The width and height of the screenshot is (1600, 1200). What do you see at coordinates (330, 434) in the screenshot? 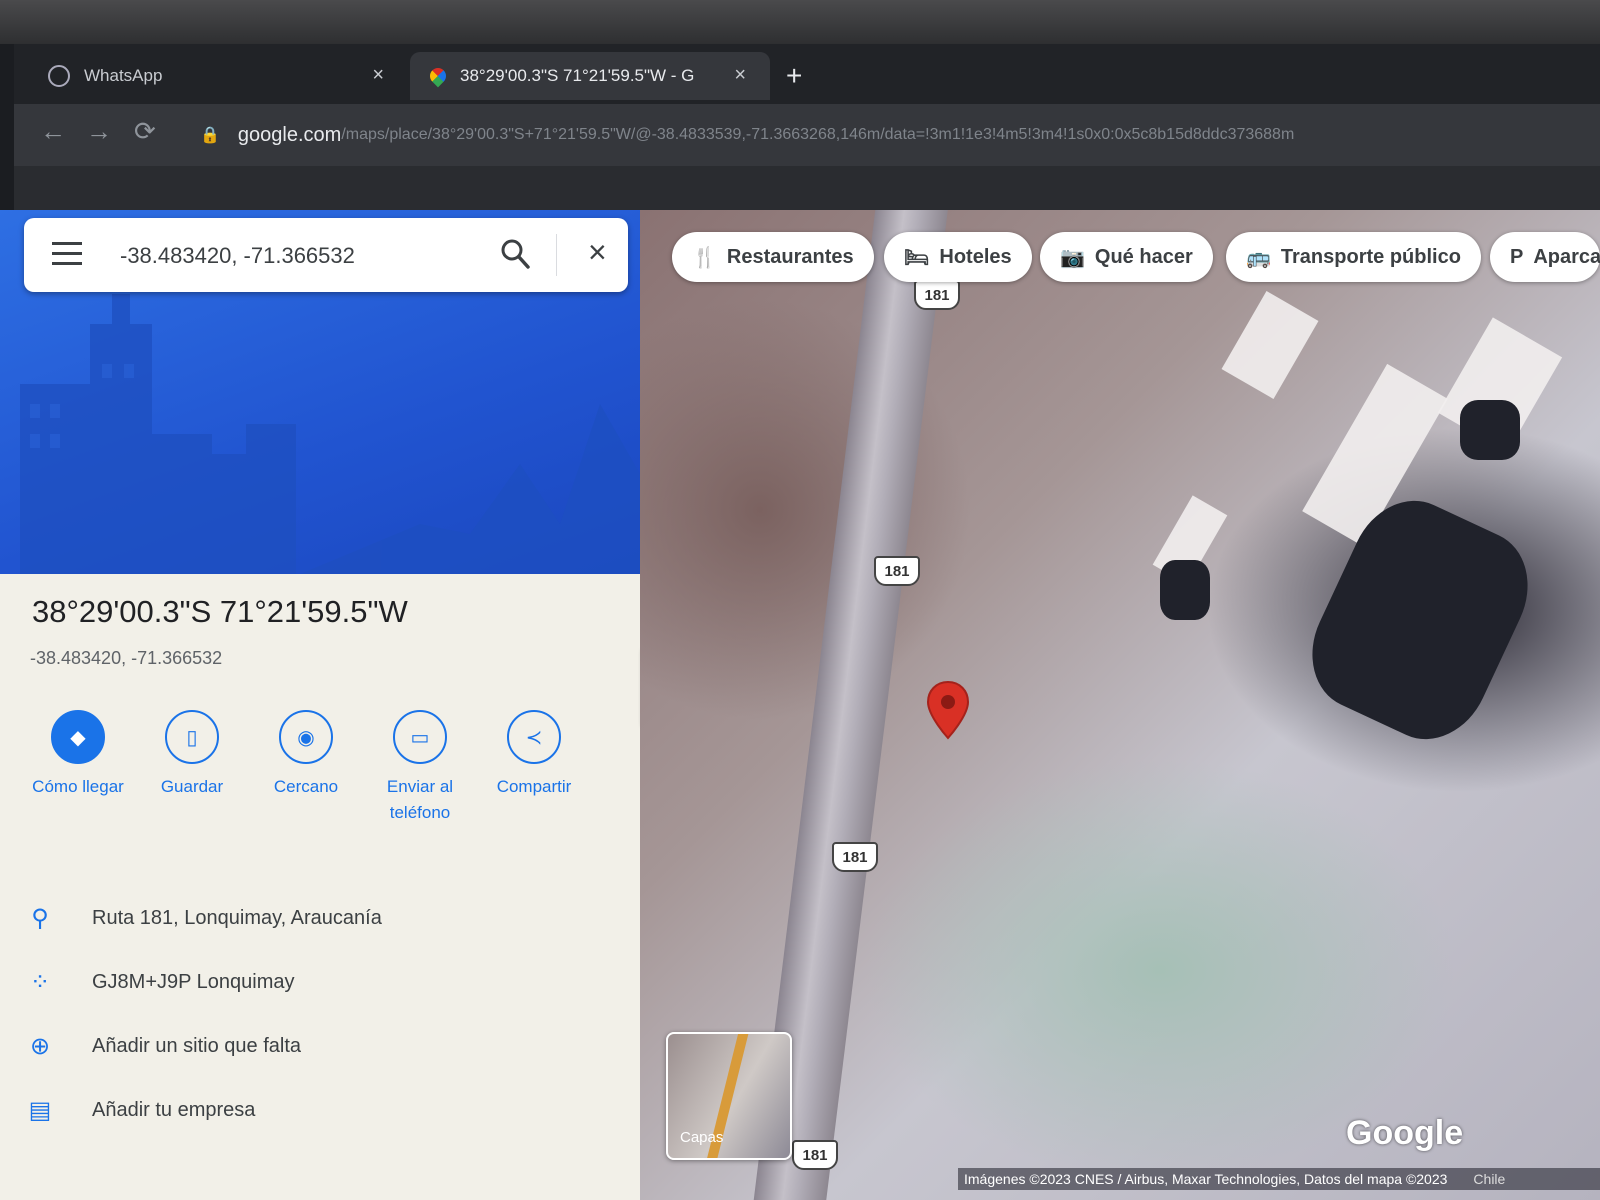
I see `city-skyline-icon` at bounding box center [330, 434].